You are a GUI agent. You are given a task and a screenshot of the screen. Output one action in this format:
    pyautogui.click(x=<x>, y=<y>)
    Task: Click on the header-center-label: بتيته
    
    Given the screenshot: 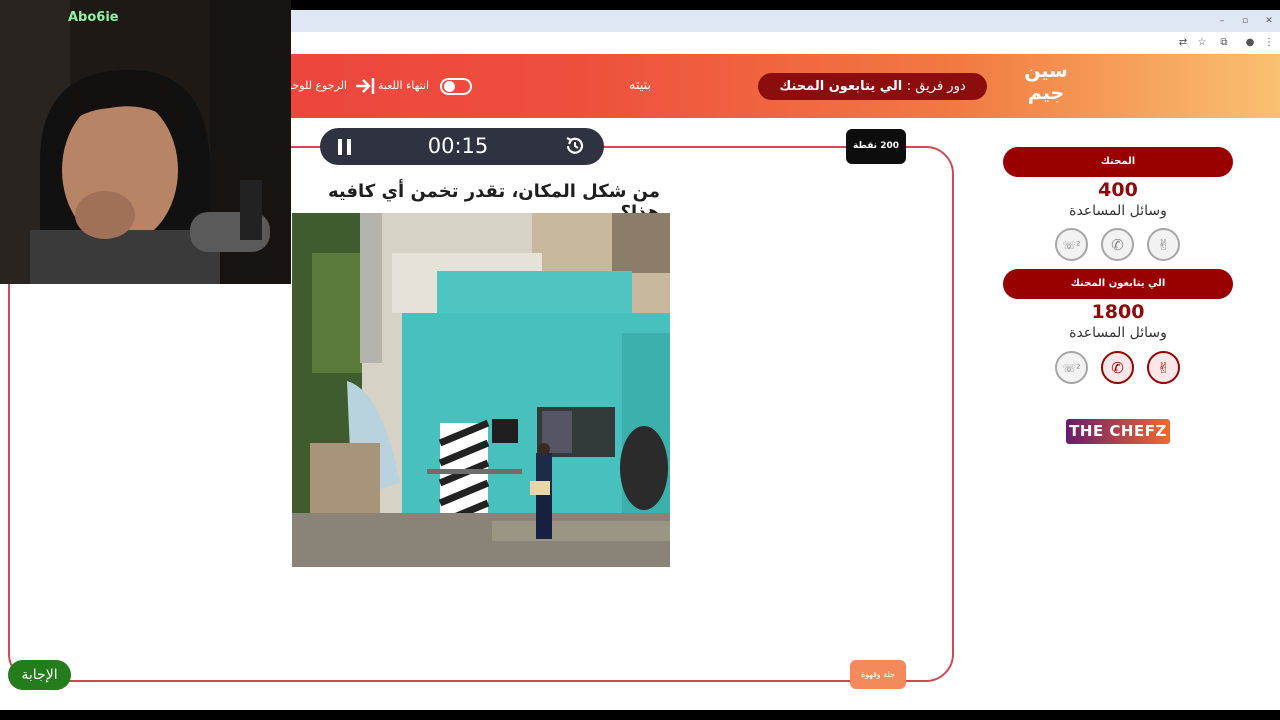 What is the action you would take?
    pyautogui.click(x=640, y=85)
    